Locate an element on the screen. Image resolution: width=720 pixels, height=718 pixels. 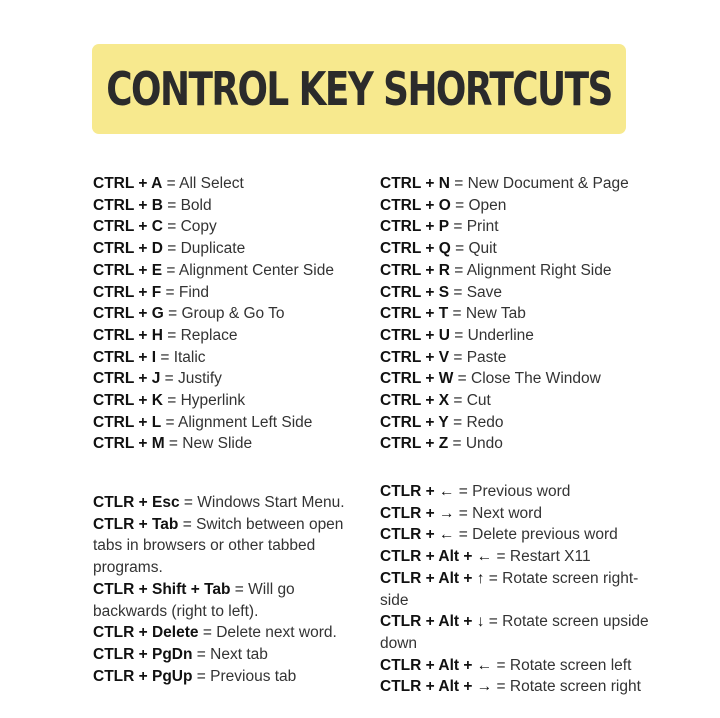
shortcut-row: CTLR + ← = Previous word is located at coordinates (475, 491).